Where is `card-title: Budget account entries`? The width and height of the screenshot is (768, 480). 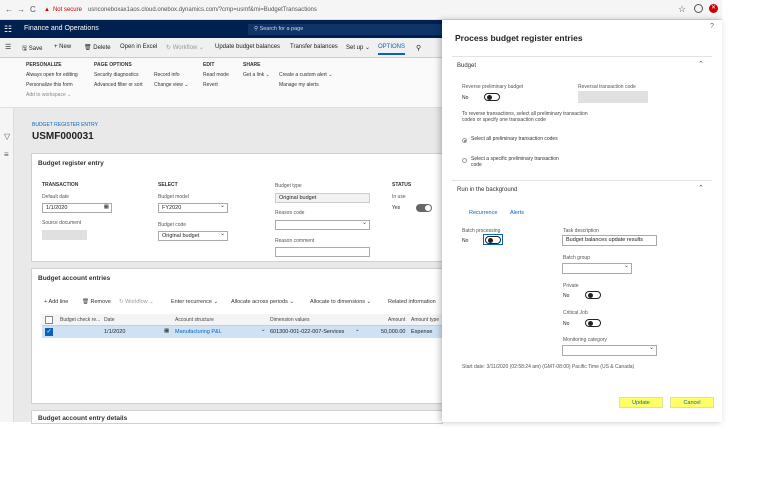
card-title: Budget account entries is located at coordinates (74, 278).